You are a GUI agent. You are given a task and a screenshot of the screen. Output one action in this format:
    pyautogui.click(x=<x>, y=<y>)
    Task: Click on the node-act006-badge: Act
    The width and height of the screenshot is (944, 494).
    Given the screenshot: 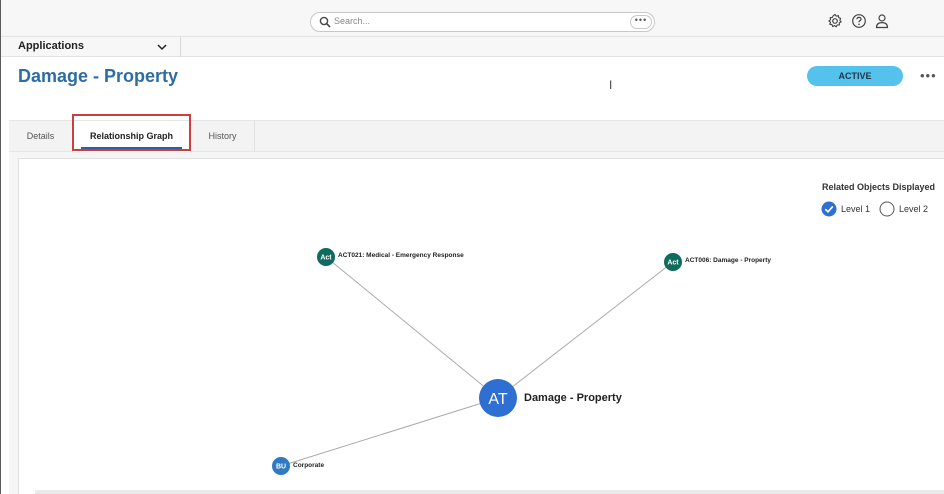 What is the action you would take?
    pyautogui.click(x=673, y=263)
    